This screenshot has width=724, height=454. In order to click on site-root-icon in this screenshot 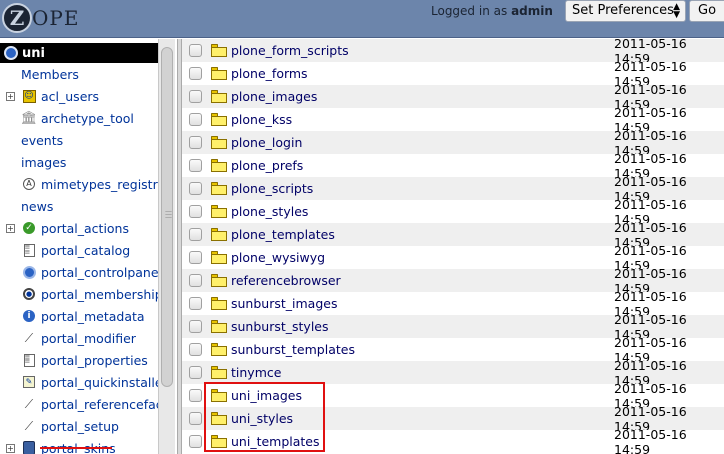, I will do `click(11, 53)`.